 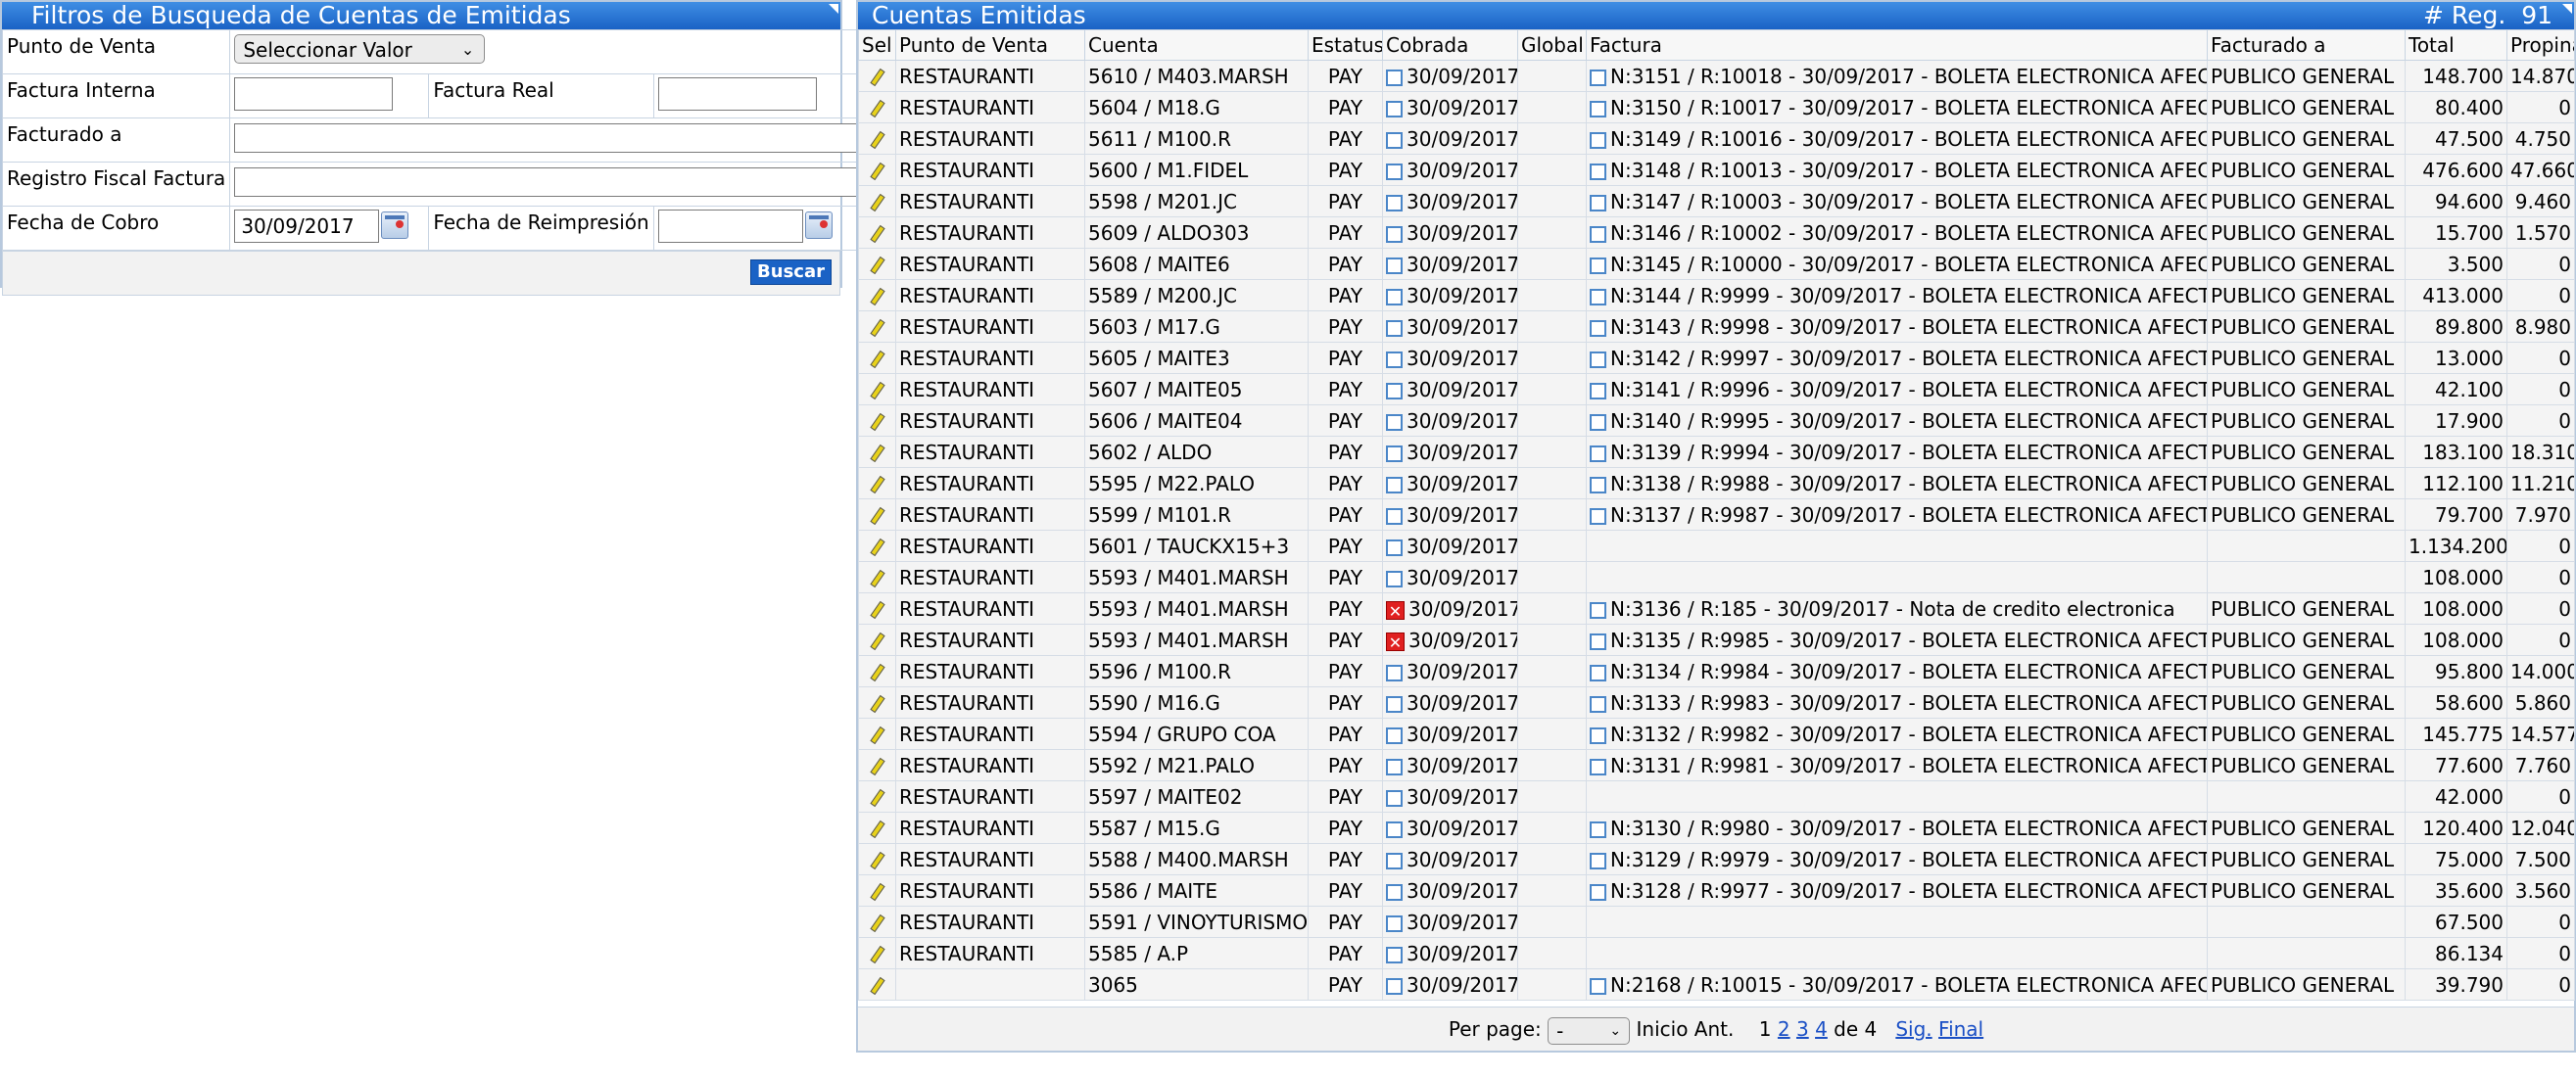 I want to click on punto-venta-select: Seleccionar Valor ⌄, so click(x=360, y=49).